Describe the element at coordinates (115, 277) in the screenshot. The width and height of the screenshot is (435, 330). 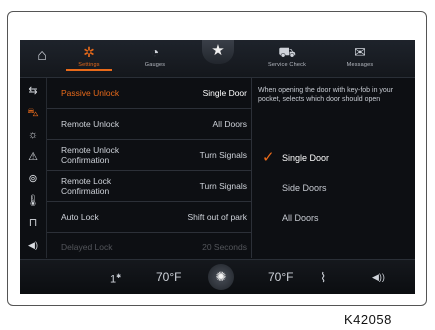
I see `driver-heat-mode: 1✱` at that location.